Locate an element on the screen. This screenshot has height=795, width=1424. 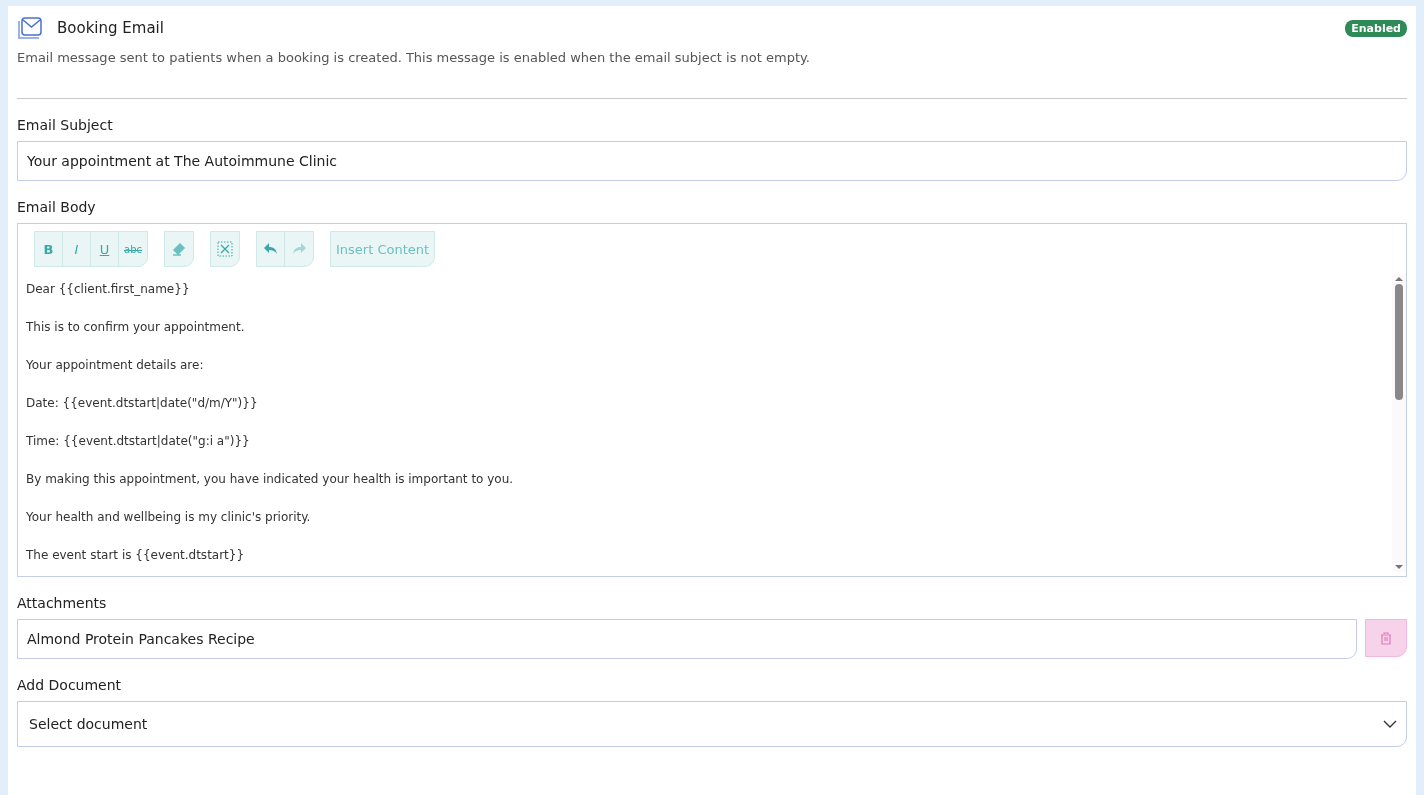
section-description: Email message sent to patients when a booking is created. This message is enabled when the email subject is not empty. is located at coordinates (414, 57).